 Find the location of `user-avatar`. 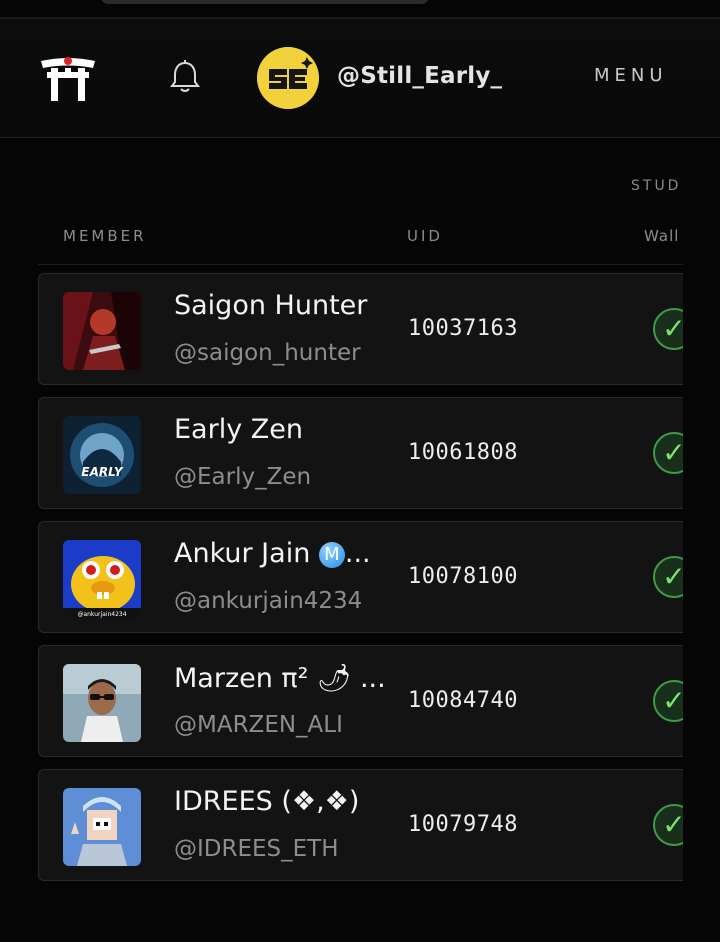

user-avatar is located at coordinates (288, 78).